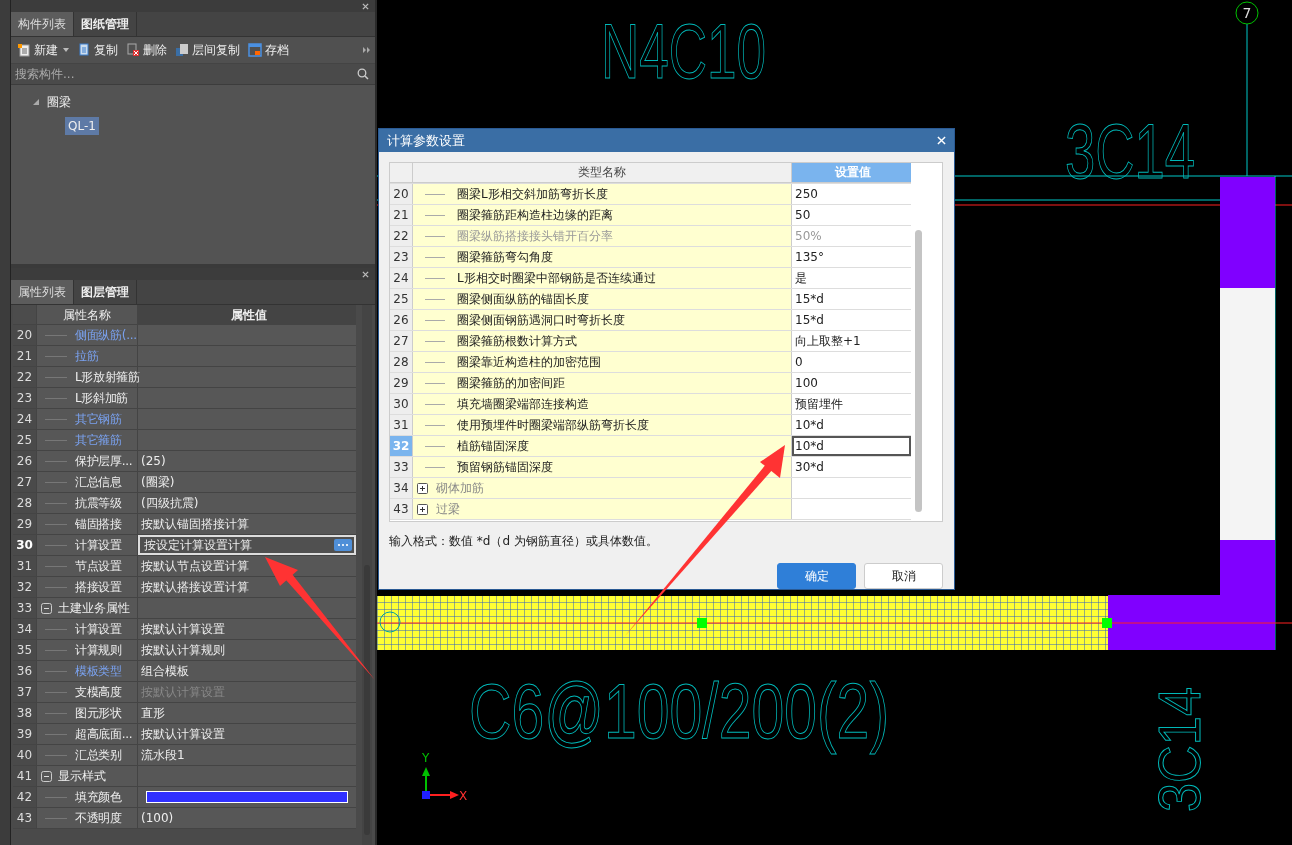 The height and width of the screenshot is (845, 1292). Describe the element at coordinates (426, 758) in the screenshot. I see `axis-label: Y` at that location.